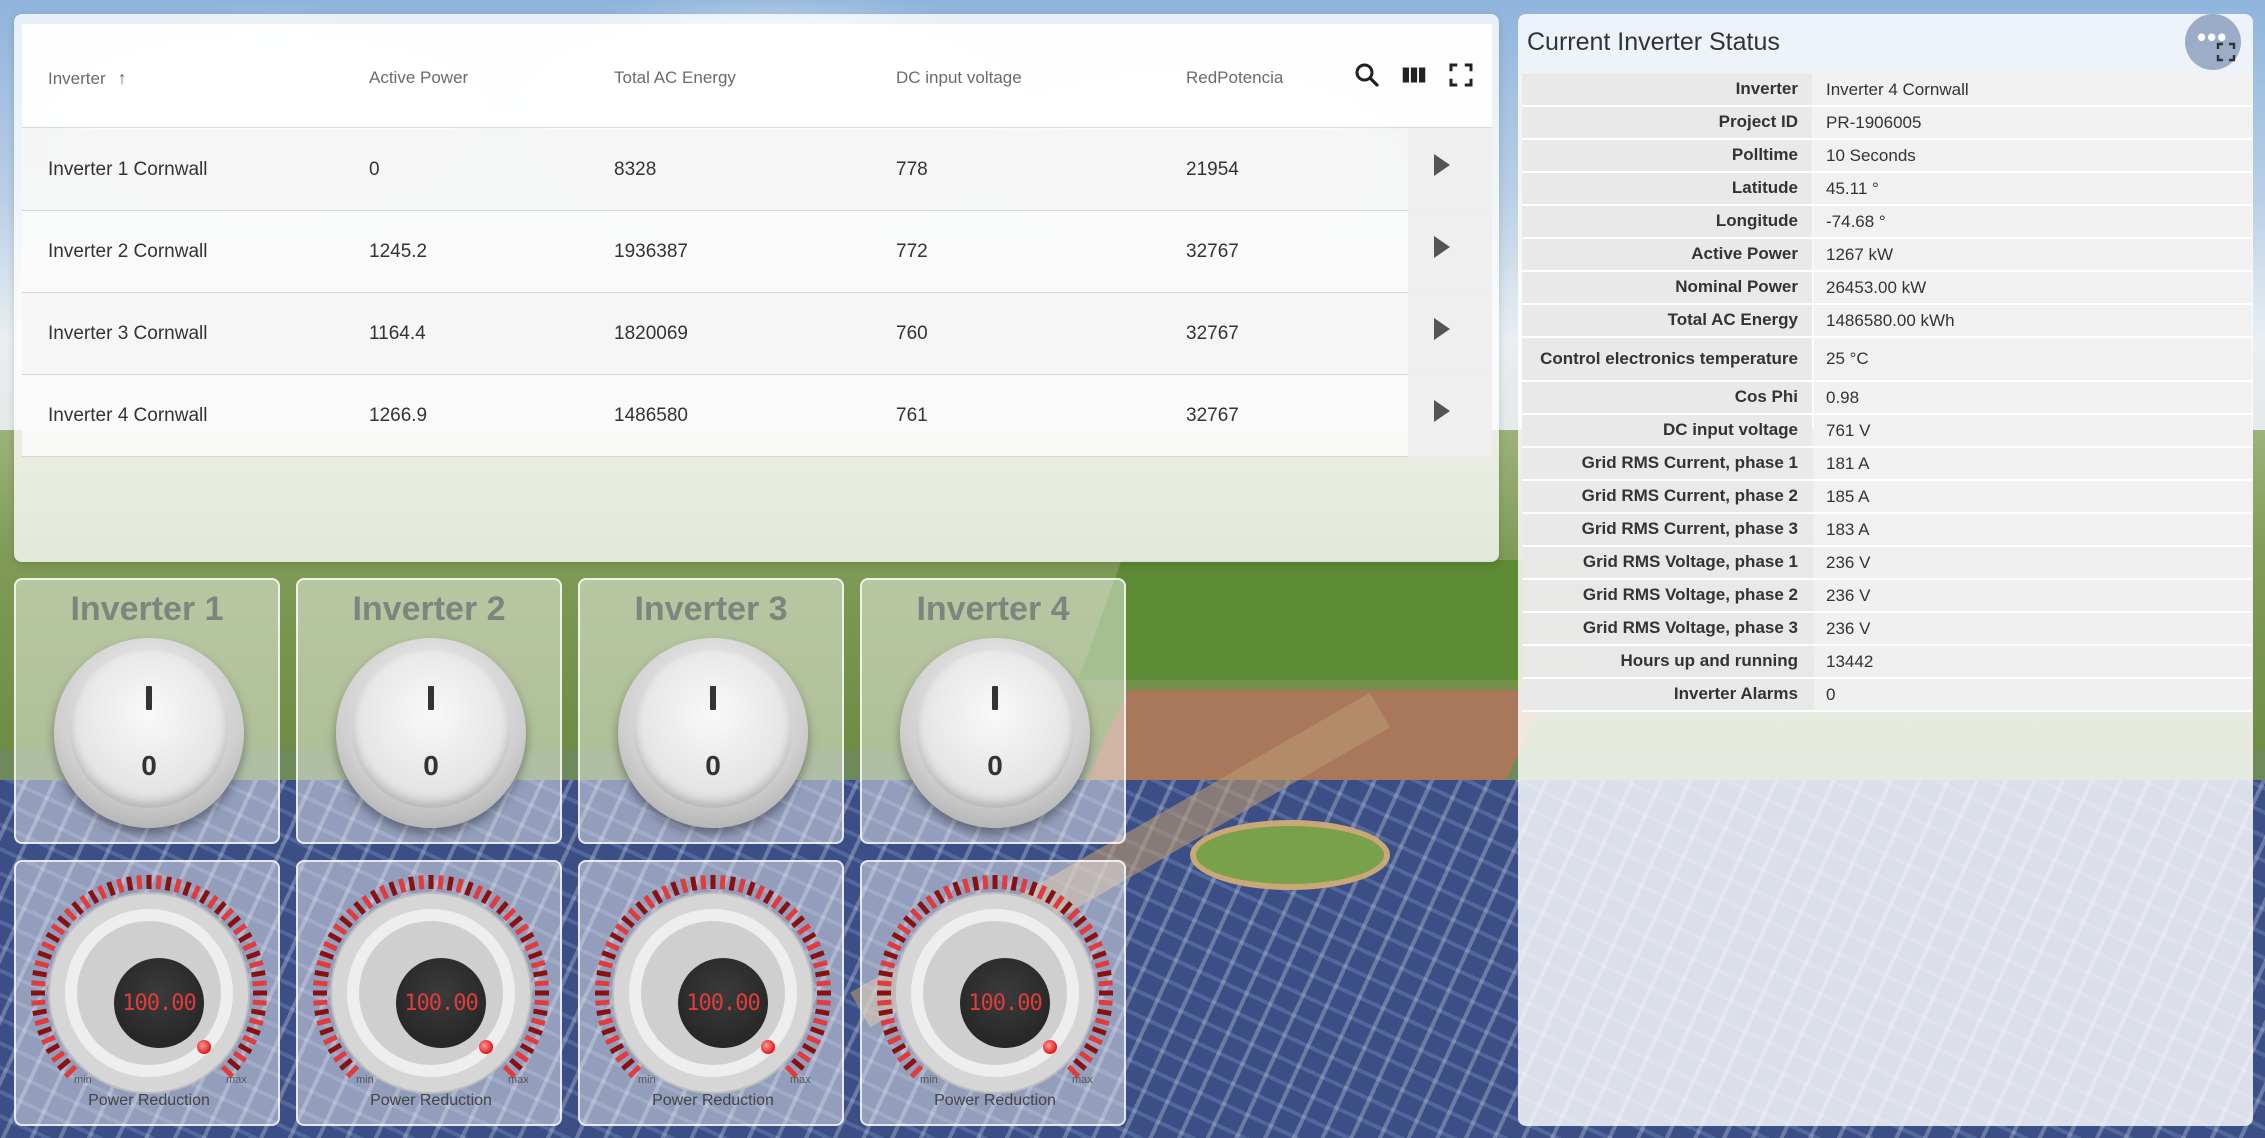 This screenshot has height=1138, width=2265. What do you see at coordinates (418, 78) in the screenshot?
I see `column-header-active-power: Active Power` at bounding box center [418, 78].